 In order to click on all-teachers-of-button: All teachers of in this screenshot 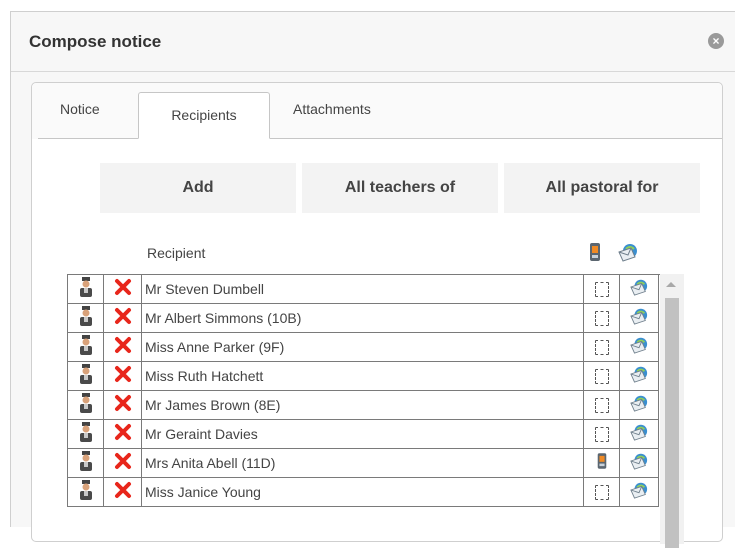, I will do `click(400, 188)`.